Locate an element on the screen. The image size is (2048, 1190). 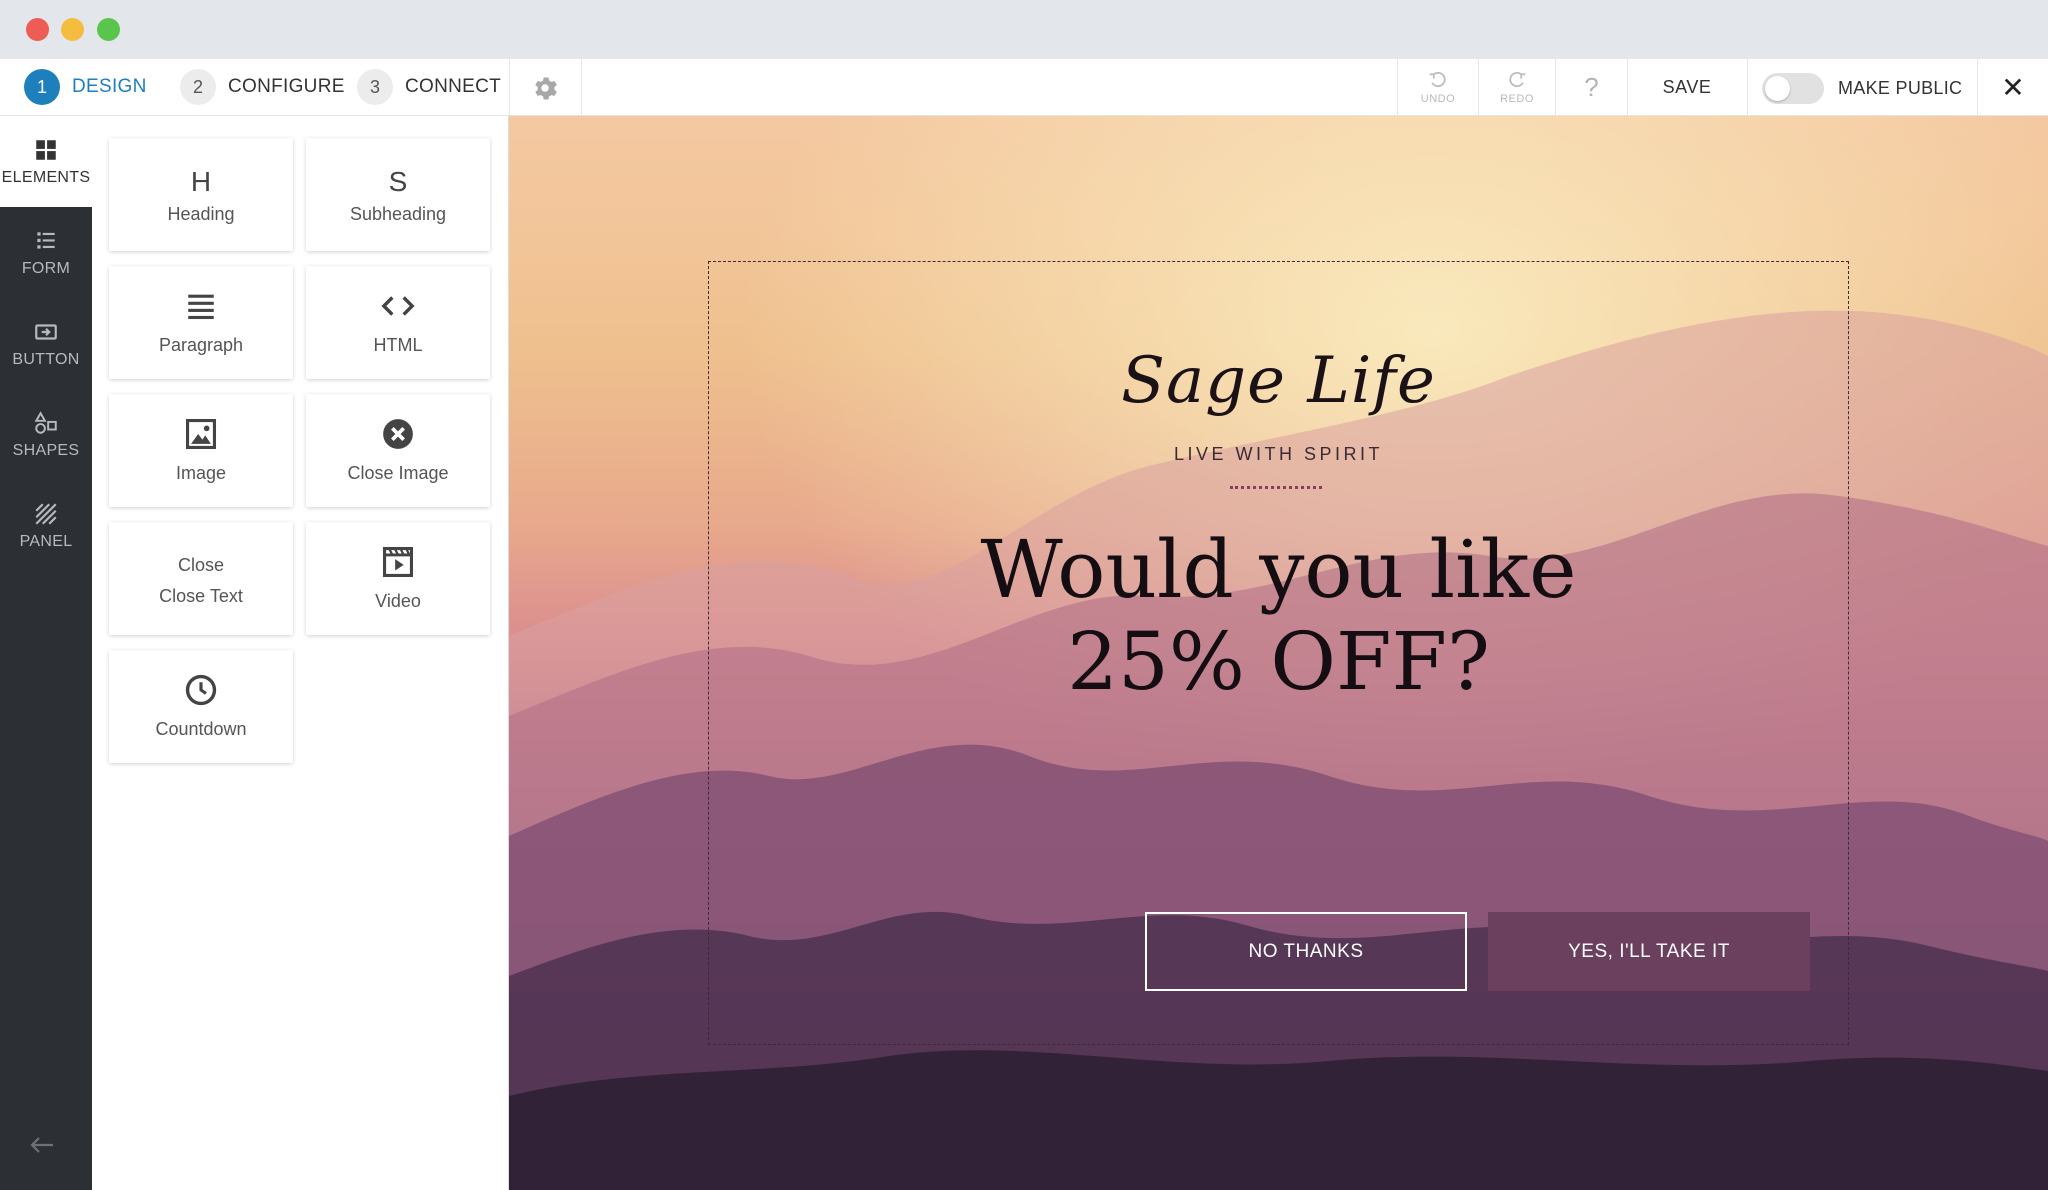
window-titlebar is located at coordinates (1024, 29).